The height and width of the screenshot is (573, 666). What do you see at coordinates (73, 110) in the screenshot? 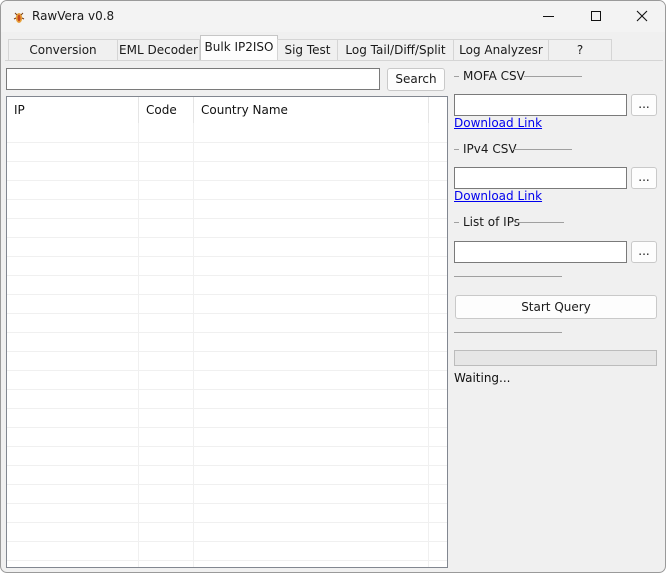
I see `column-header-ip: IP` at bounding box center [73, 110].